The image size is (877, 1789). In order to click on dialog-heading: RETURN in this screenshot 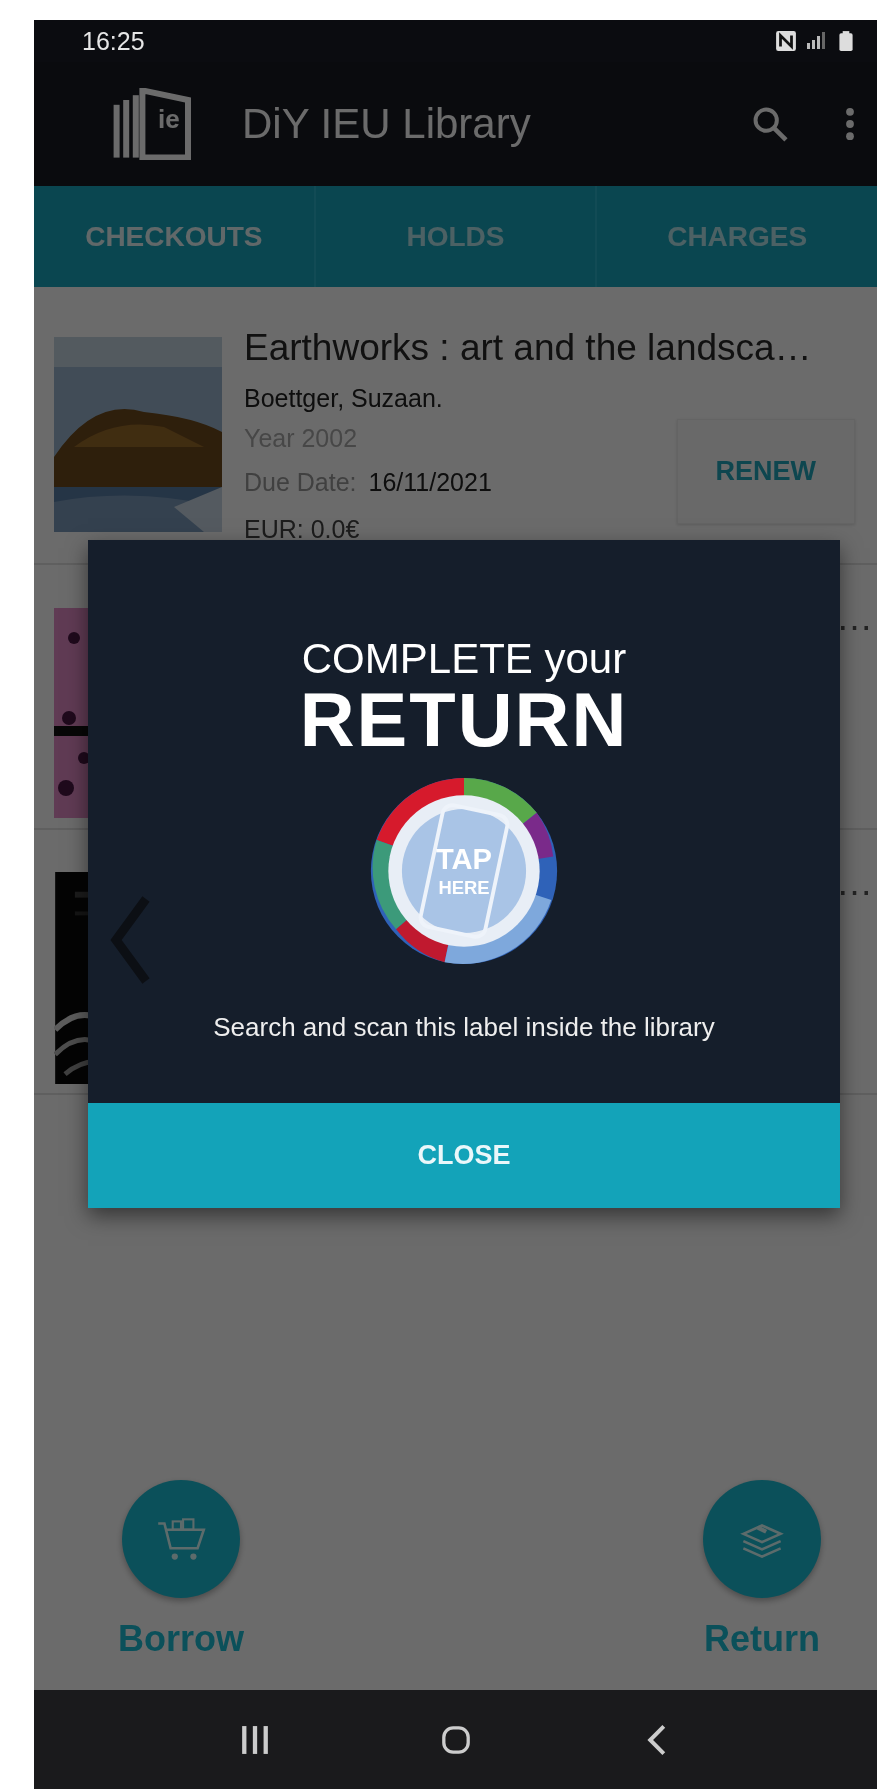, I will do `click(464, 720)`.